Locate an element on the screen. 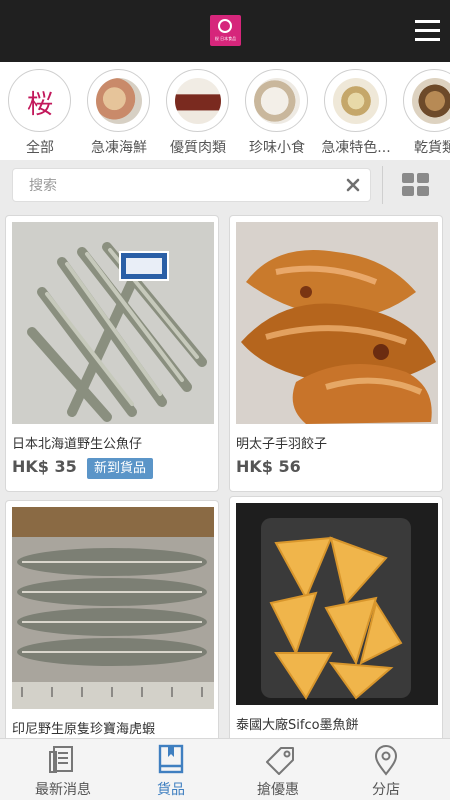 This screenshot has height=800, width=450. tab-news: 最新消息 is located at coordinates (63, 769).